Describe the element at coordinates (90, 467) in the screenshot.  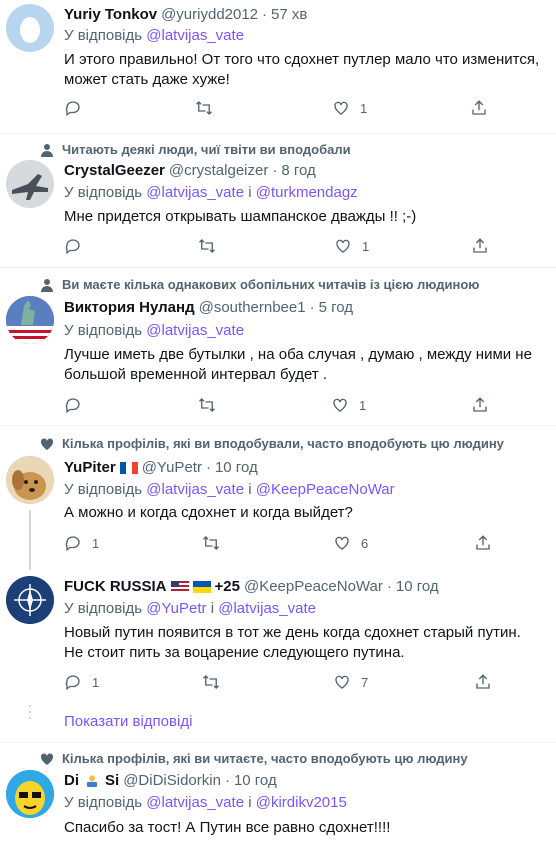
I see `display-name: YuPiter` at that location.